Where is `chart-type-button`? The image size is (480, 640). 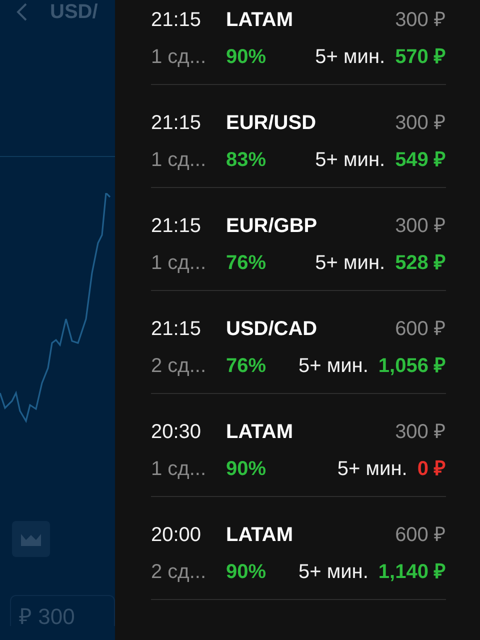
chart-type-button is located at coordinates (31, 539).